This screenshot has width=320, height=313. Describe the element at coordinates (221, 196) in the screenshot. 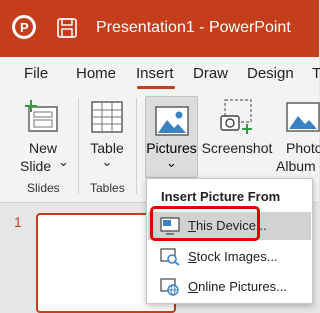

I see `menu-title: Insert Picture From` at that location.